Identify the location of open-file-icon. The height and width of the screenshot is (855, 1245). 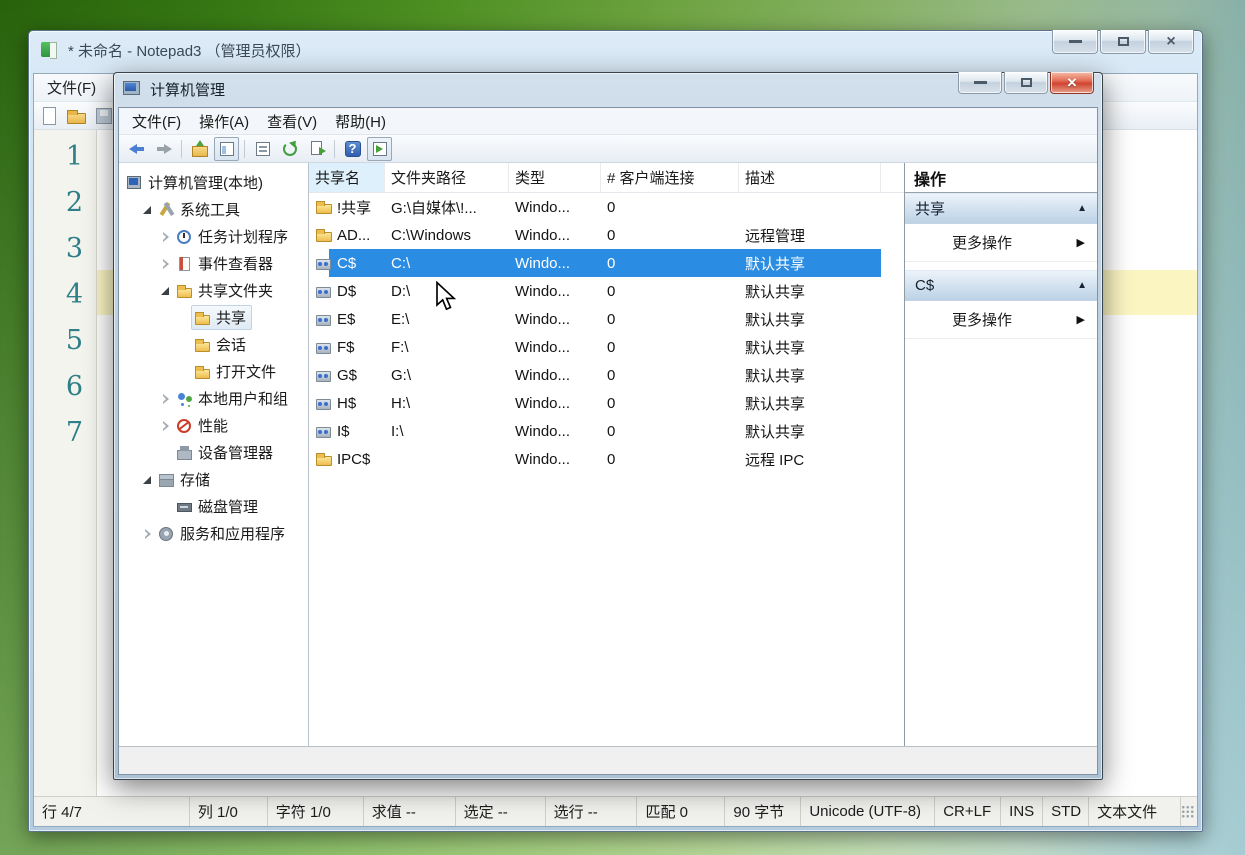
(77, 116).